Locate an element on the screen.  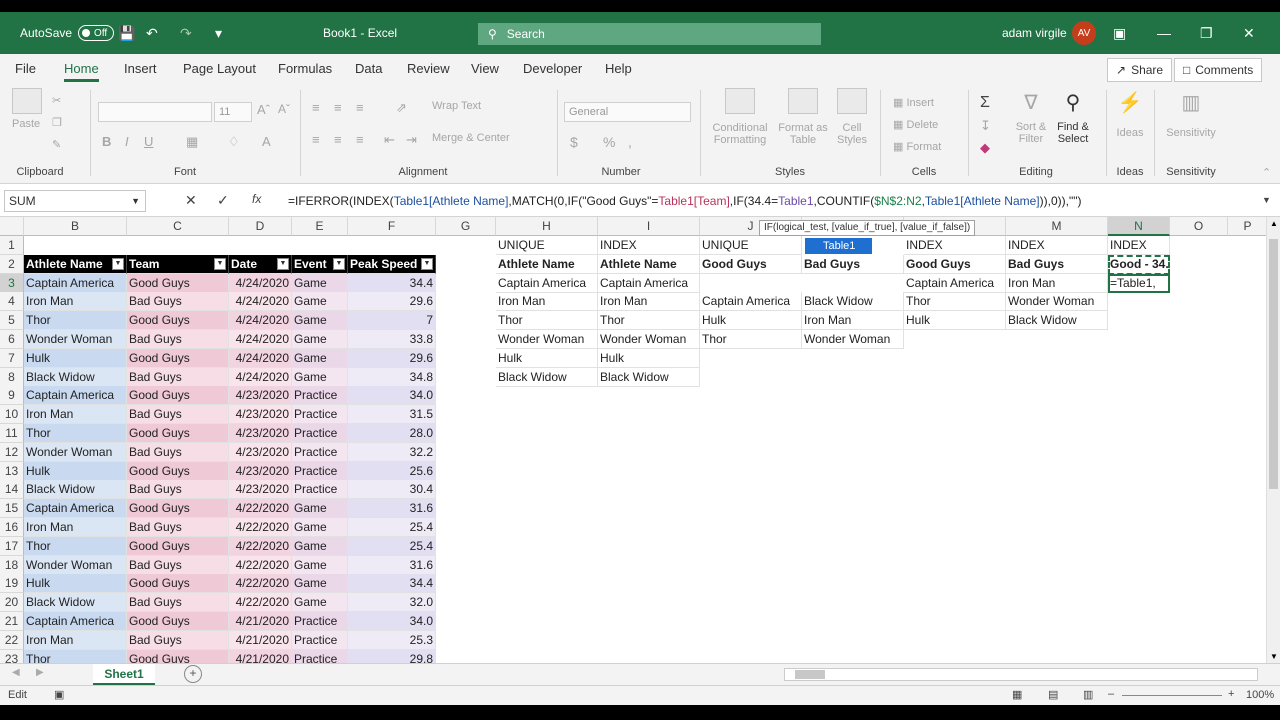
cut-icon: ✂ is located at coordinates (56, 100).